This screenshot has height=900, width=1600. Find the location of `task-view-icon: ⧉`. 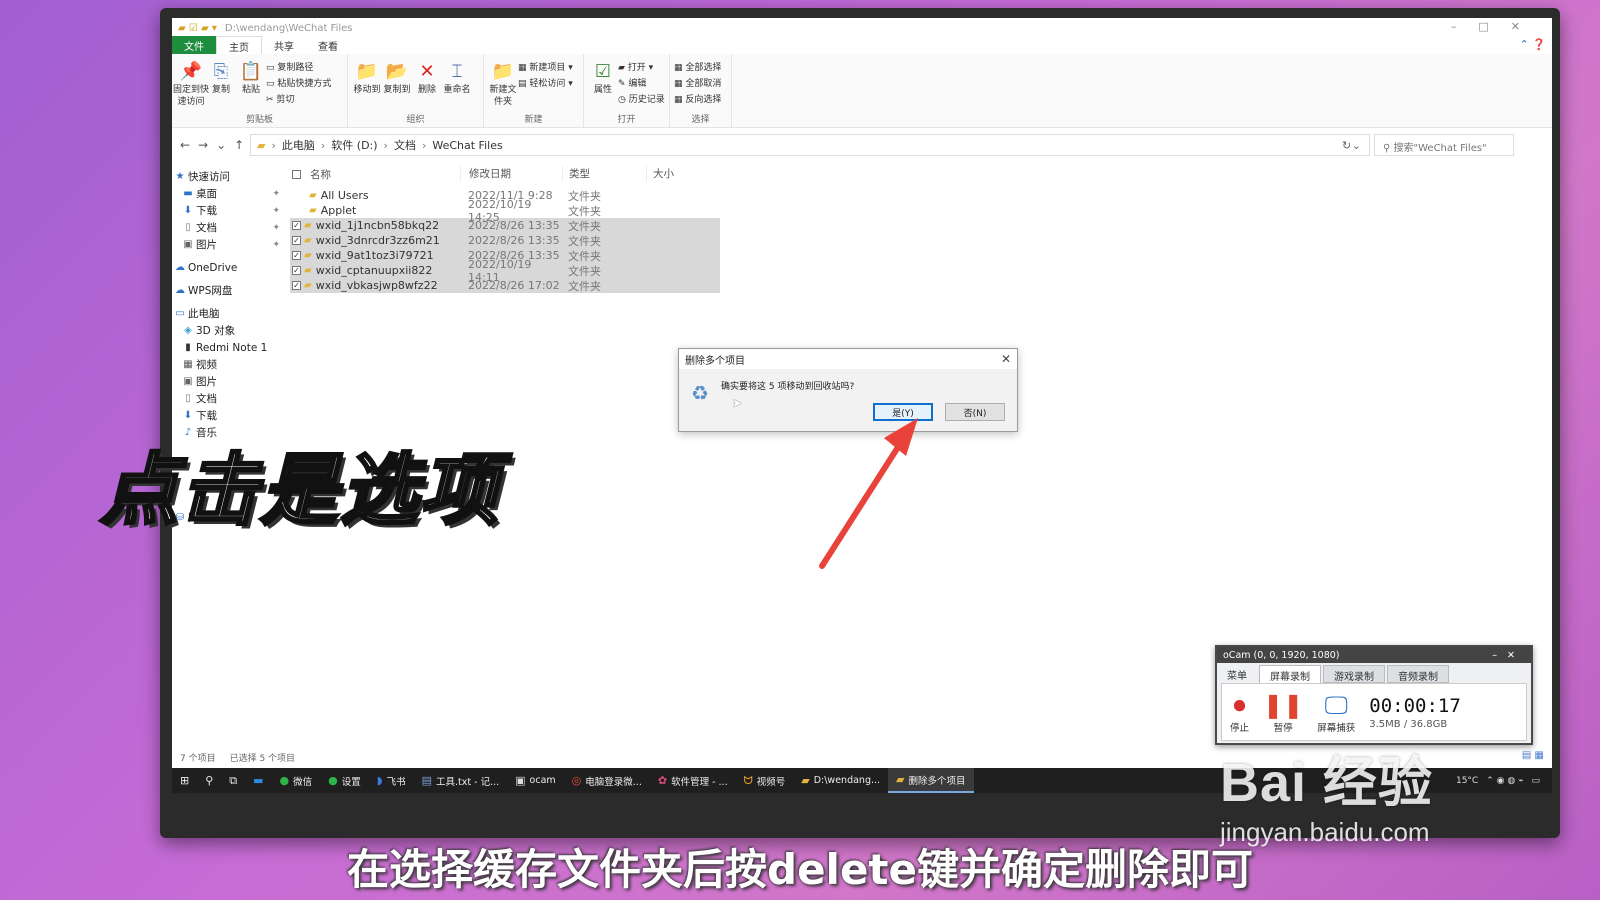

task-view-icon: ⧉ is located at coordinates (233, 780).